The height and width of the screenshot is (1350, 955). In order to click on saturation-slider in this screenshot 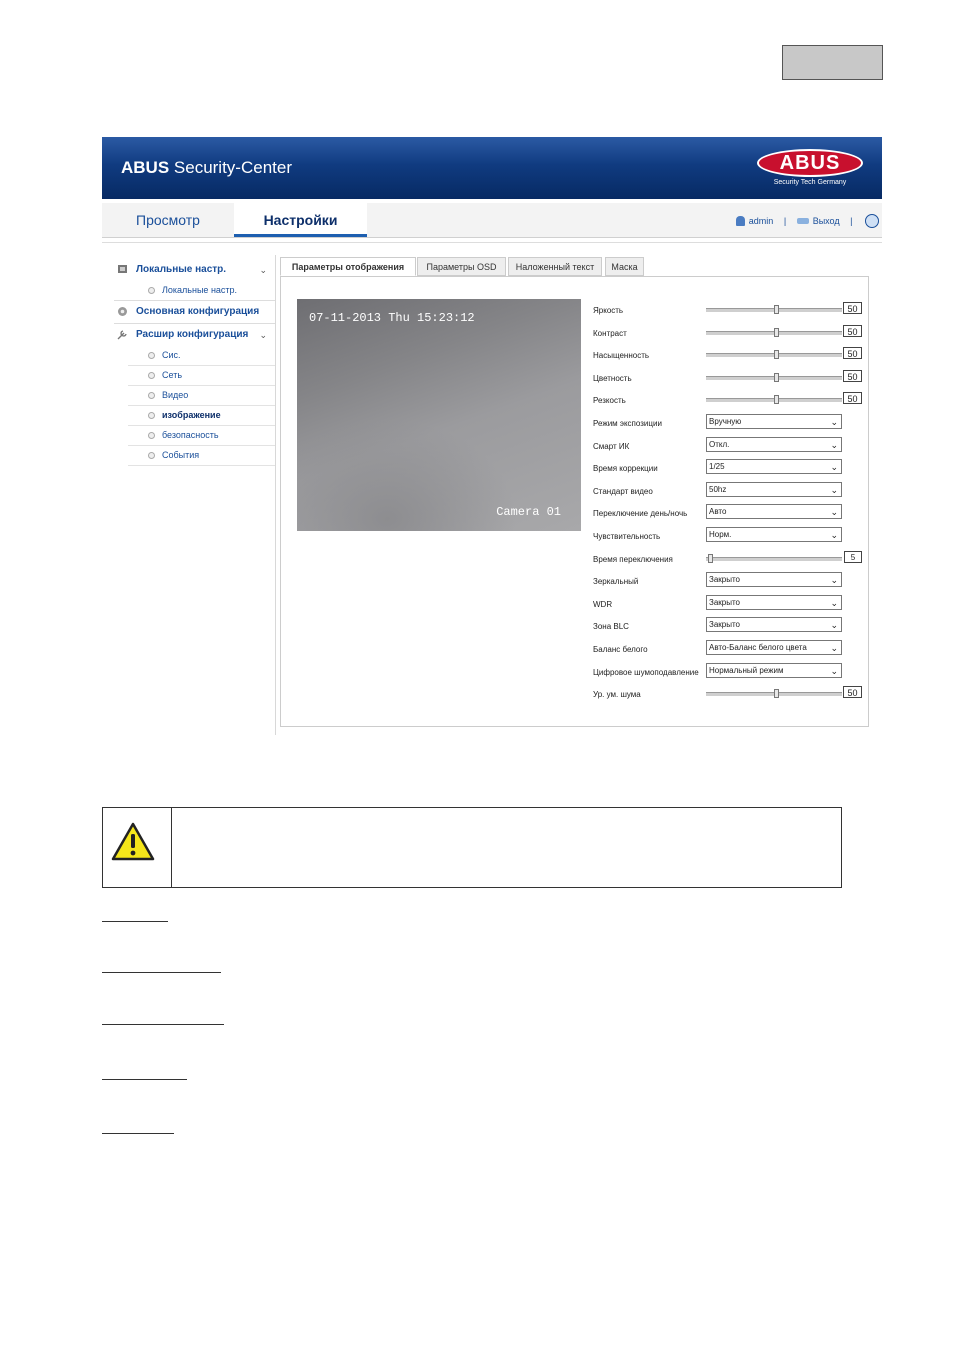, I will do `click(774, 355)`.